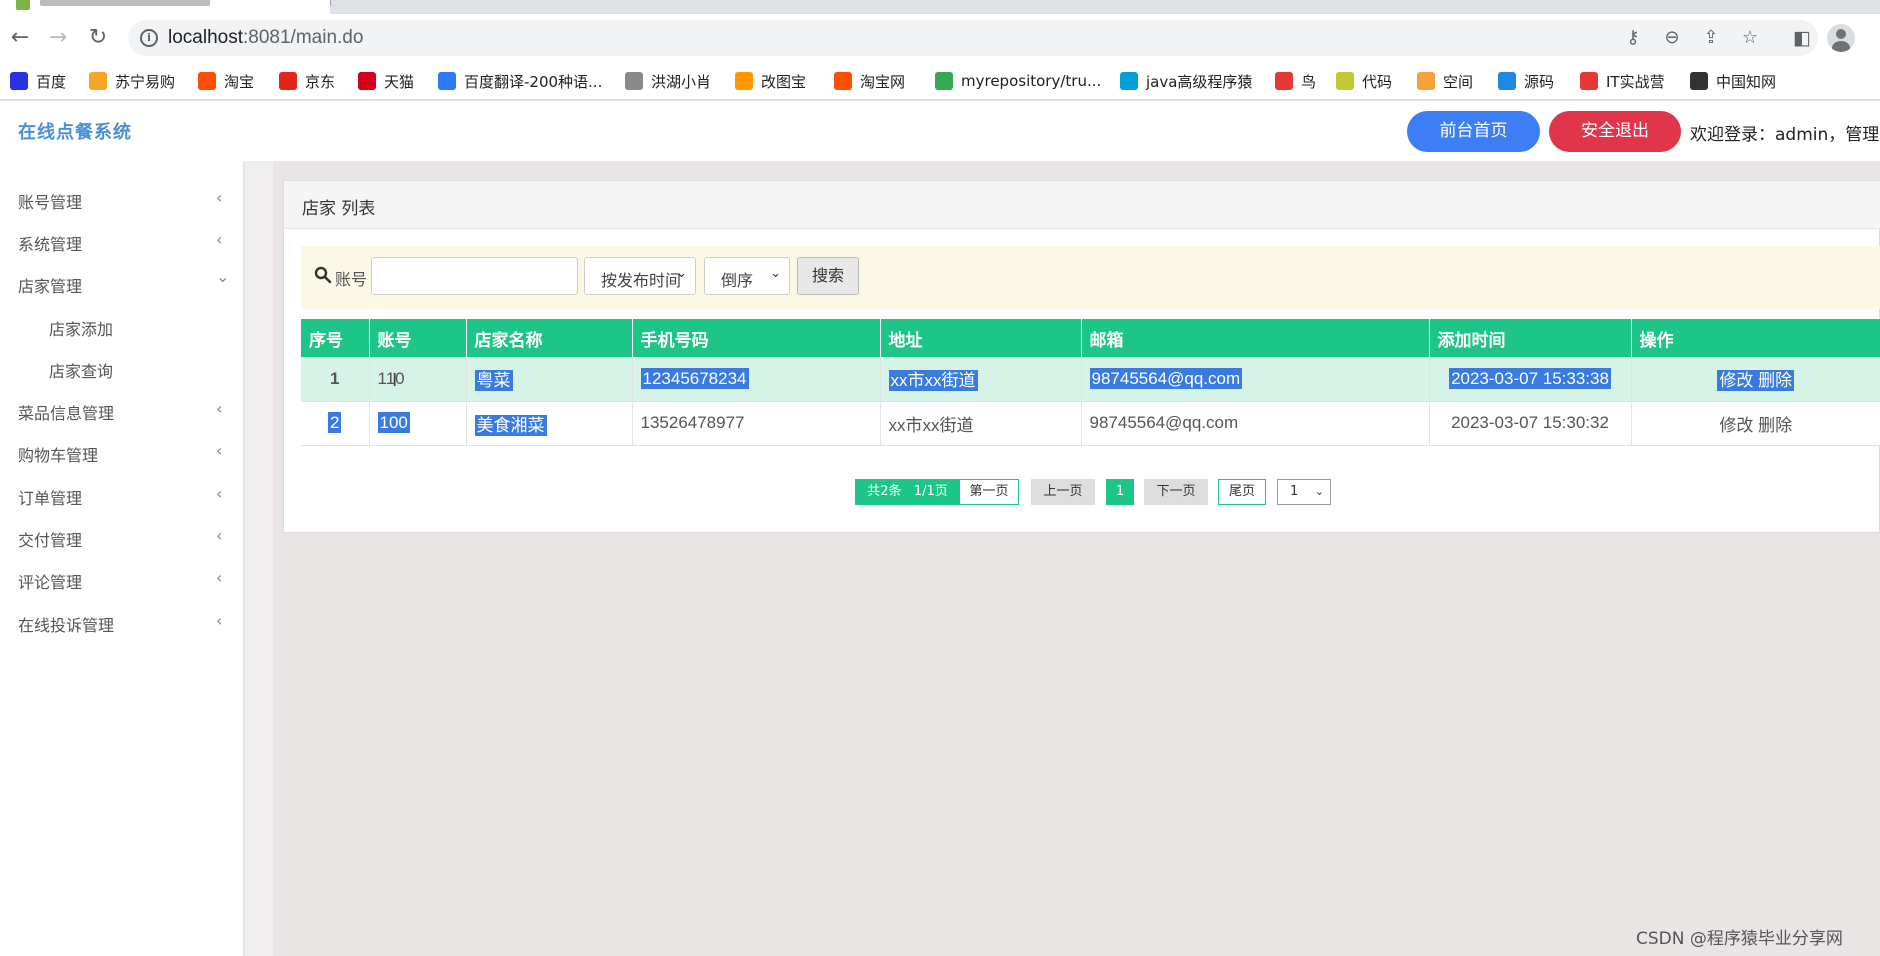  Describe the element at coordinates (122, 200) in the screenshot. I see `sidebar-item-account: 账号管理 ‹` at that location.